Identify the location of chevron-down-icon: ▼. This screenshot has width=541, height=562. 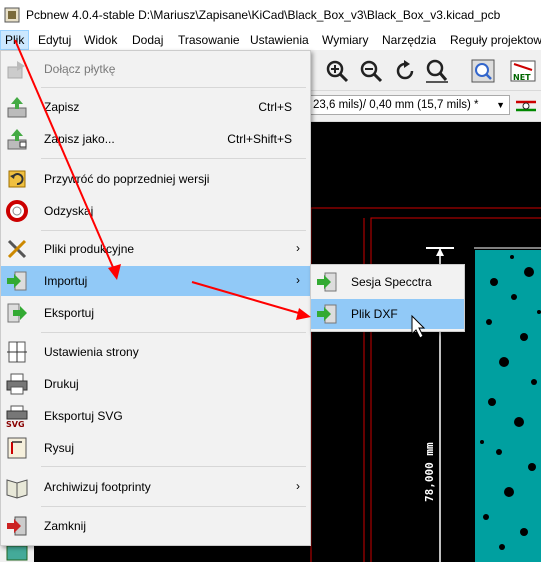
(500, 105).